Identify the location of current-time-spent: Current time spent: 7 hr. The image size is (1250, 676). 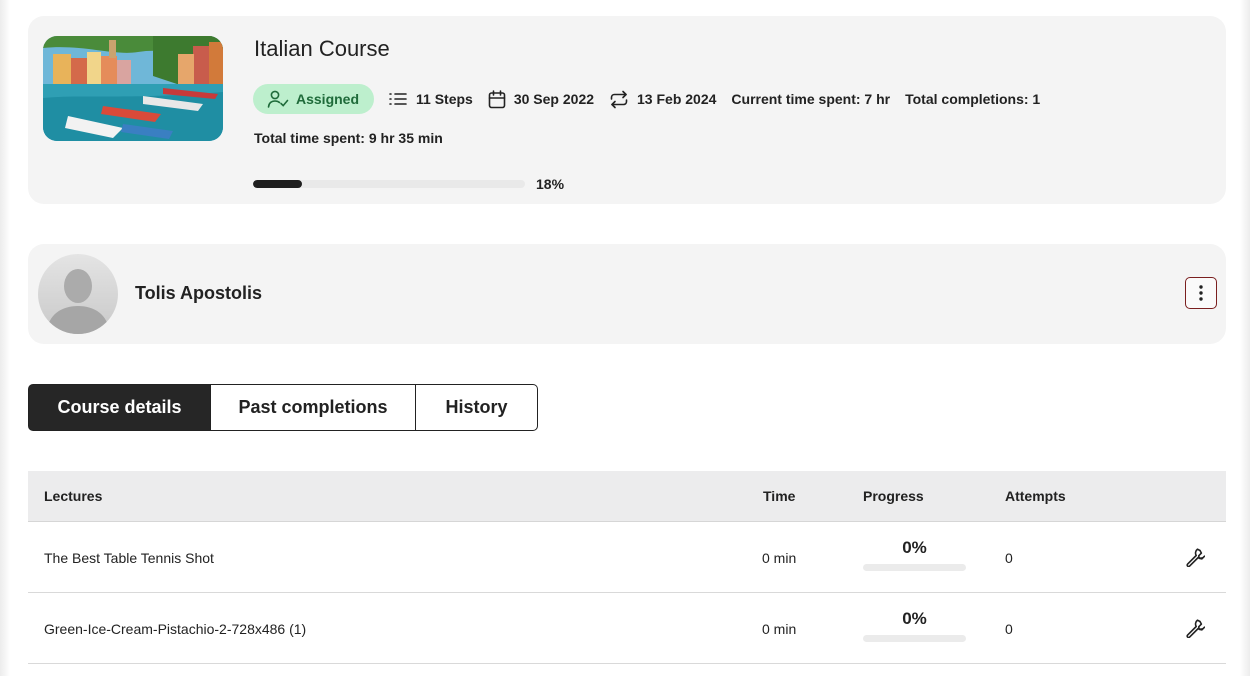
(811, 99).